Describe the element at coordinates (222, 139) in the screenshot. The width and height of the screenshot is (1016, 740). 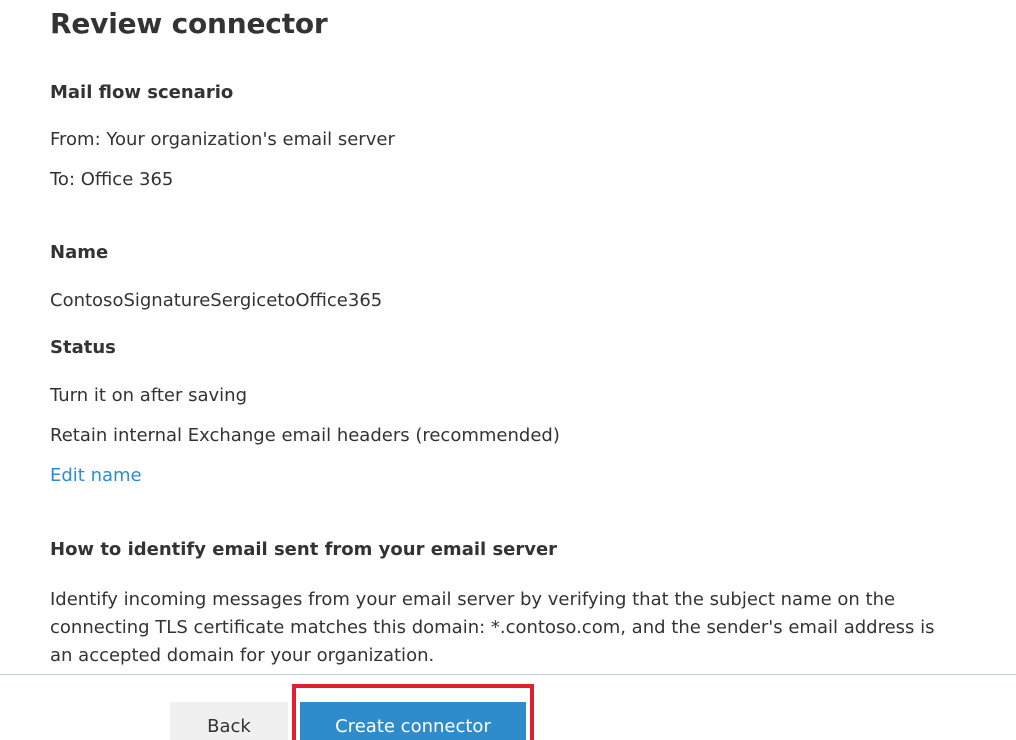
I see `mail-flow-from: From: Your organization's email server` at that location.